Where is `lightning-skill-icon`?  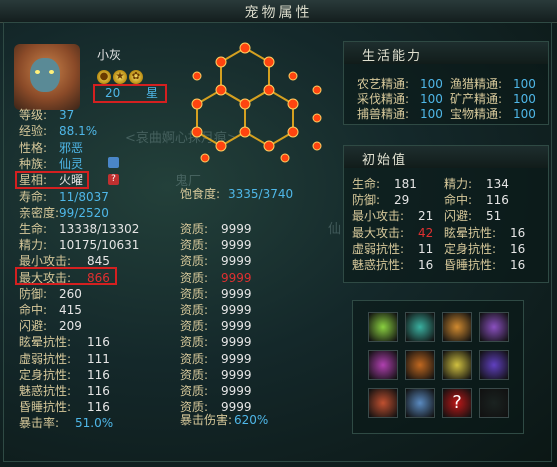
lightning-skill-icon is located at coordinates (383, 327).